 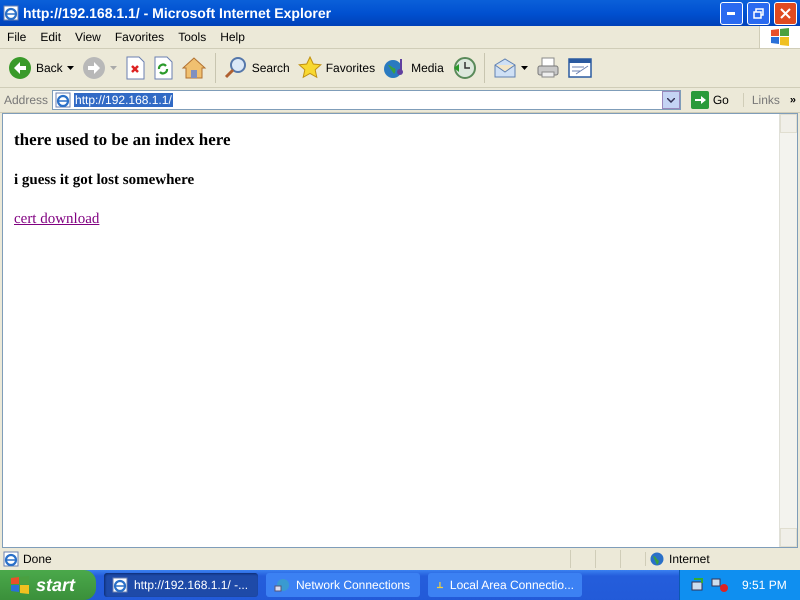 I want to click on dropdown-button, so click(x=671, y=100).